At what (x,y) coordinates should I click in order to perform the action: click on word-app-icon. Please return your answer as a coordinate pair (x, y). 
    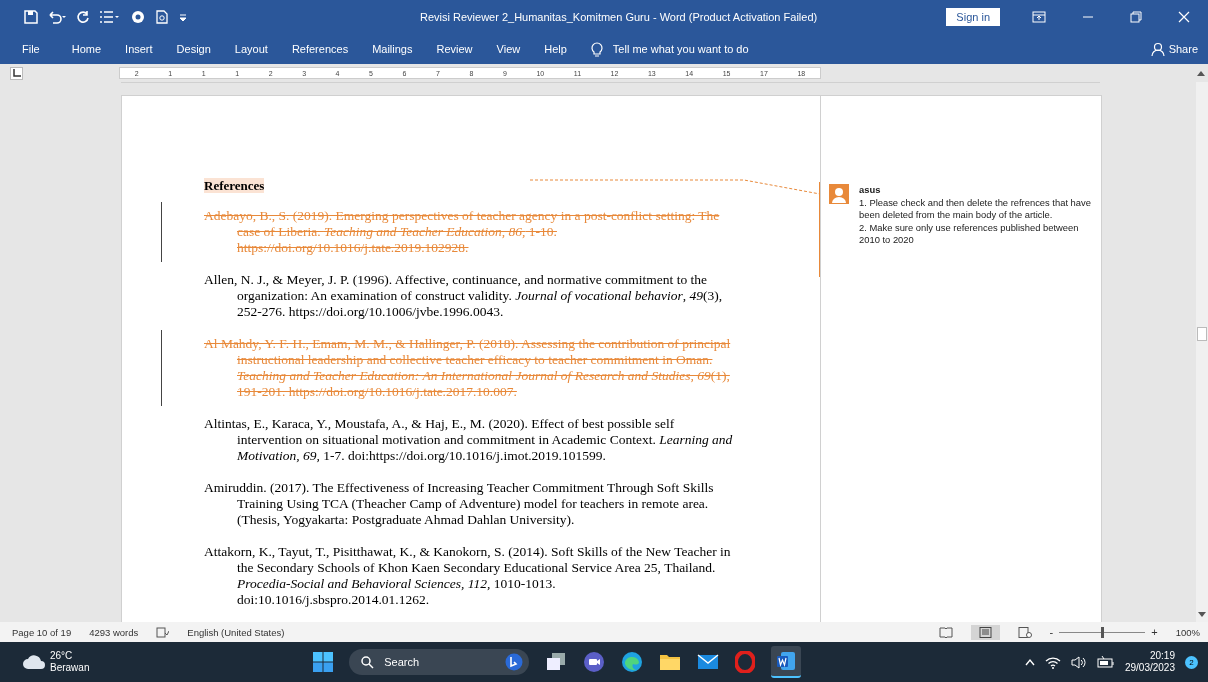
    Looking at the image, I should click on (786, 662).